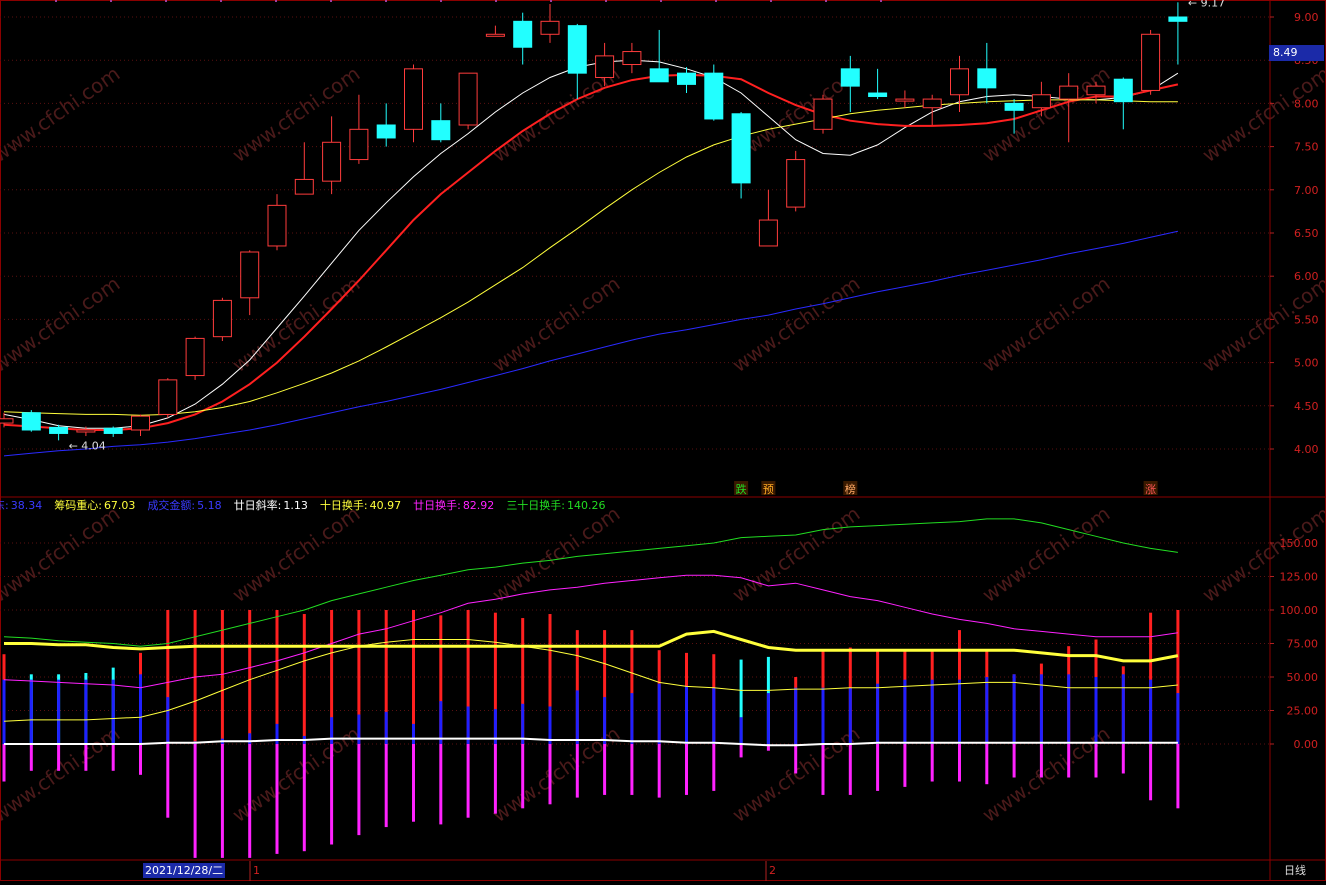  What do you see at coordinates (1150, 489) in the screenshot?
I see `event-marker-label: 涨` at bounding box center [1150, 489].